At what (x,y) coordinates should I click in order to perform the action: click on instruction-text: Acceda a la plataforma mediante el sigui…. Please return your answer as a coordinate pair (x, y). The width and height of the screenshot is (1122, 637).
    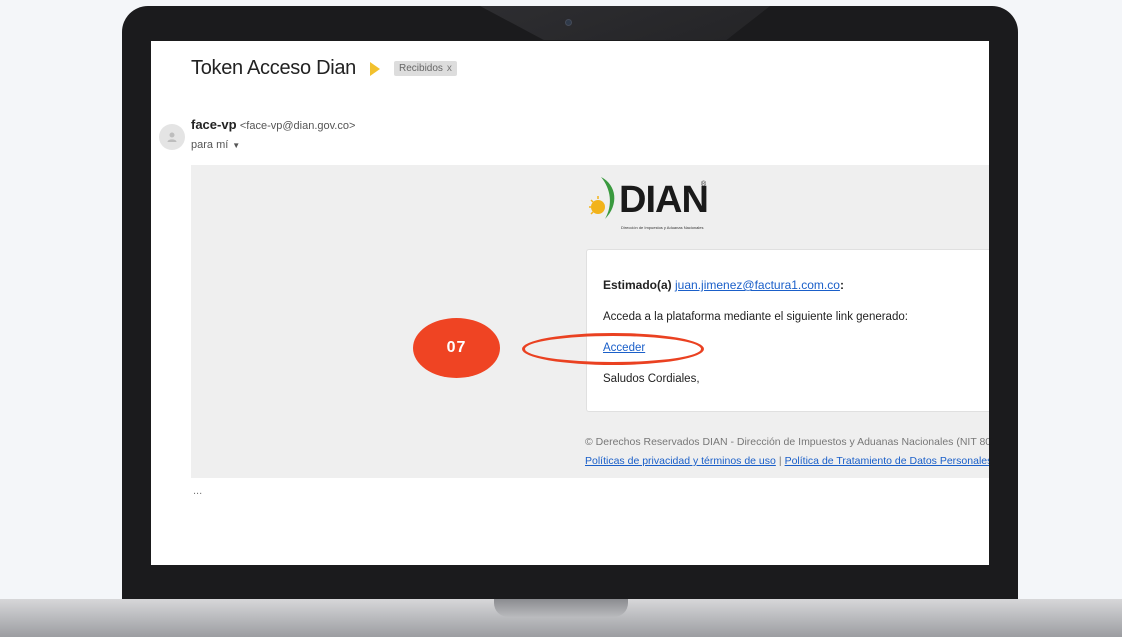
    Looking at the image, I should click on (755, 317).